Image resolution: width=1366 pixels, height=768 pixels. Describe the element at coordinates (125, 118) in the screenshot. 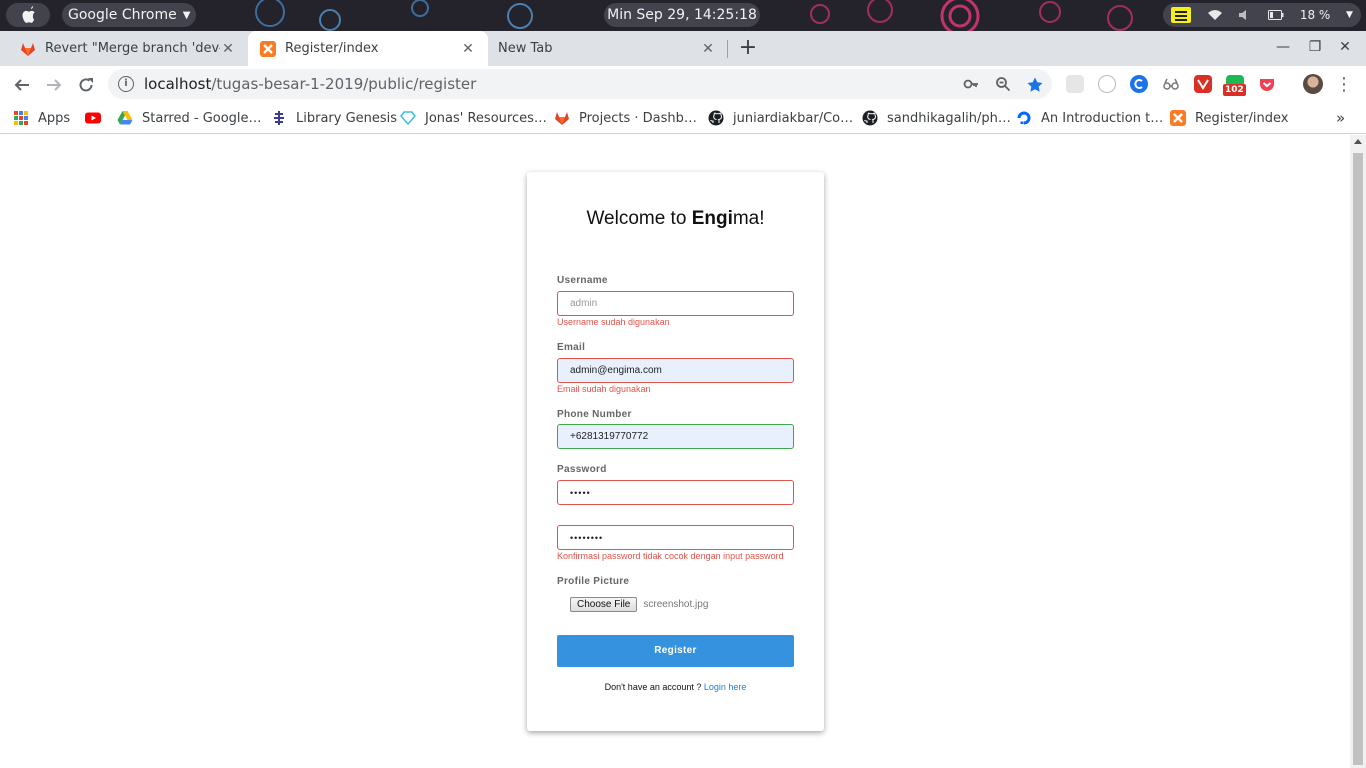

I see `google-drive-icon` at that location.